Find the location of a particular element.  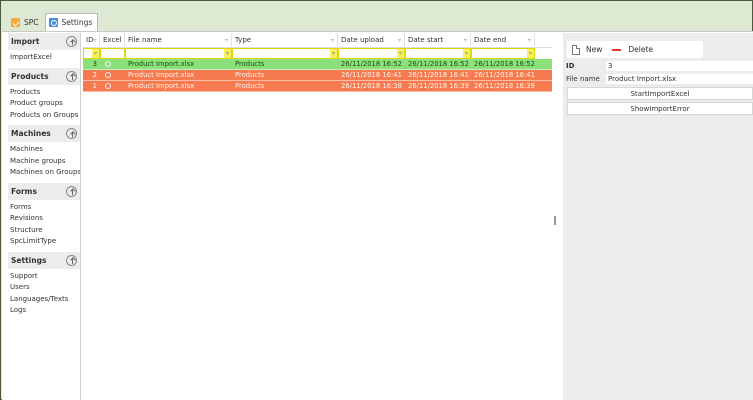

cell-id: 3 is located at coordinates (94, 63).